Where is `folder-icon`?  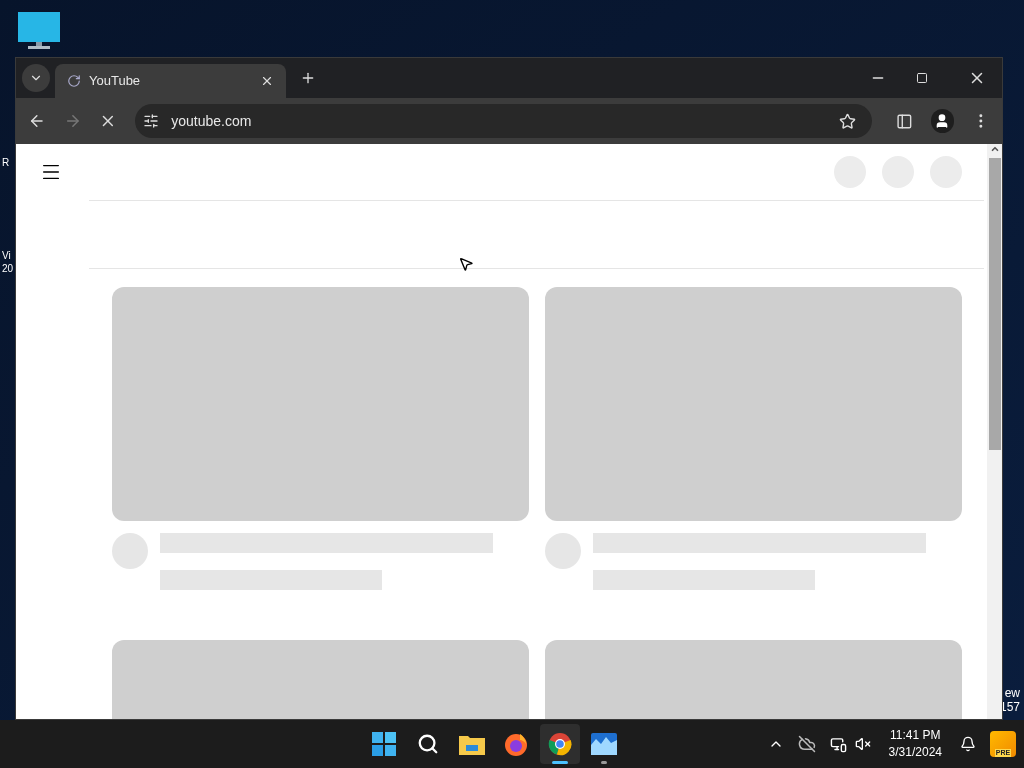 folder-icon is located at coordinates (471, 744).